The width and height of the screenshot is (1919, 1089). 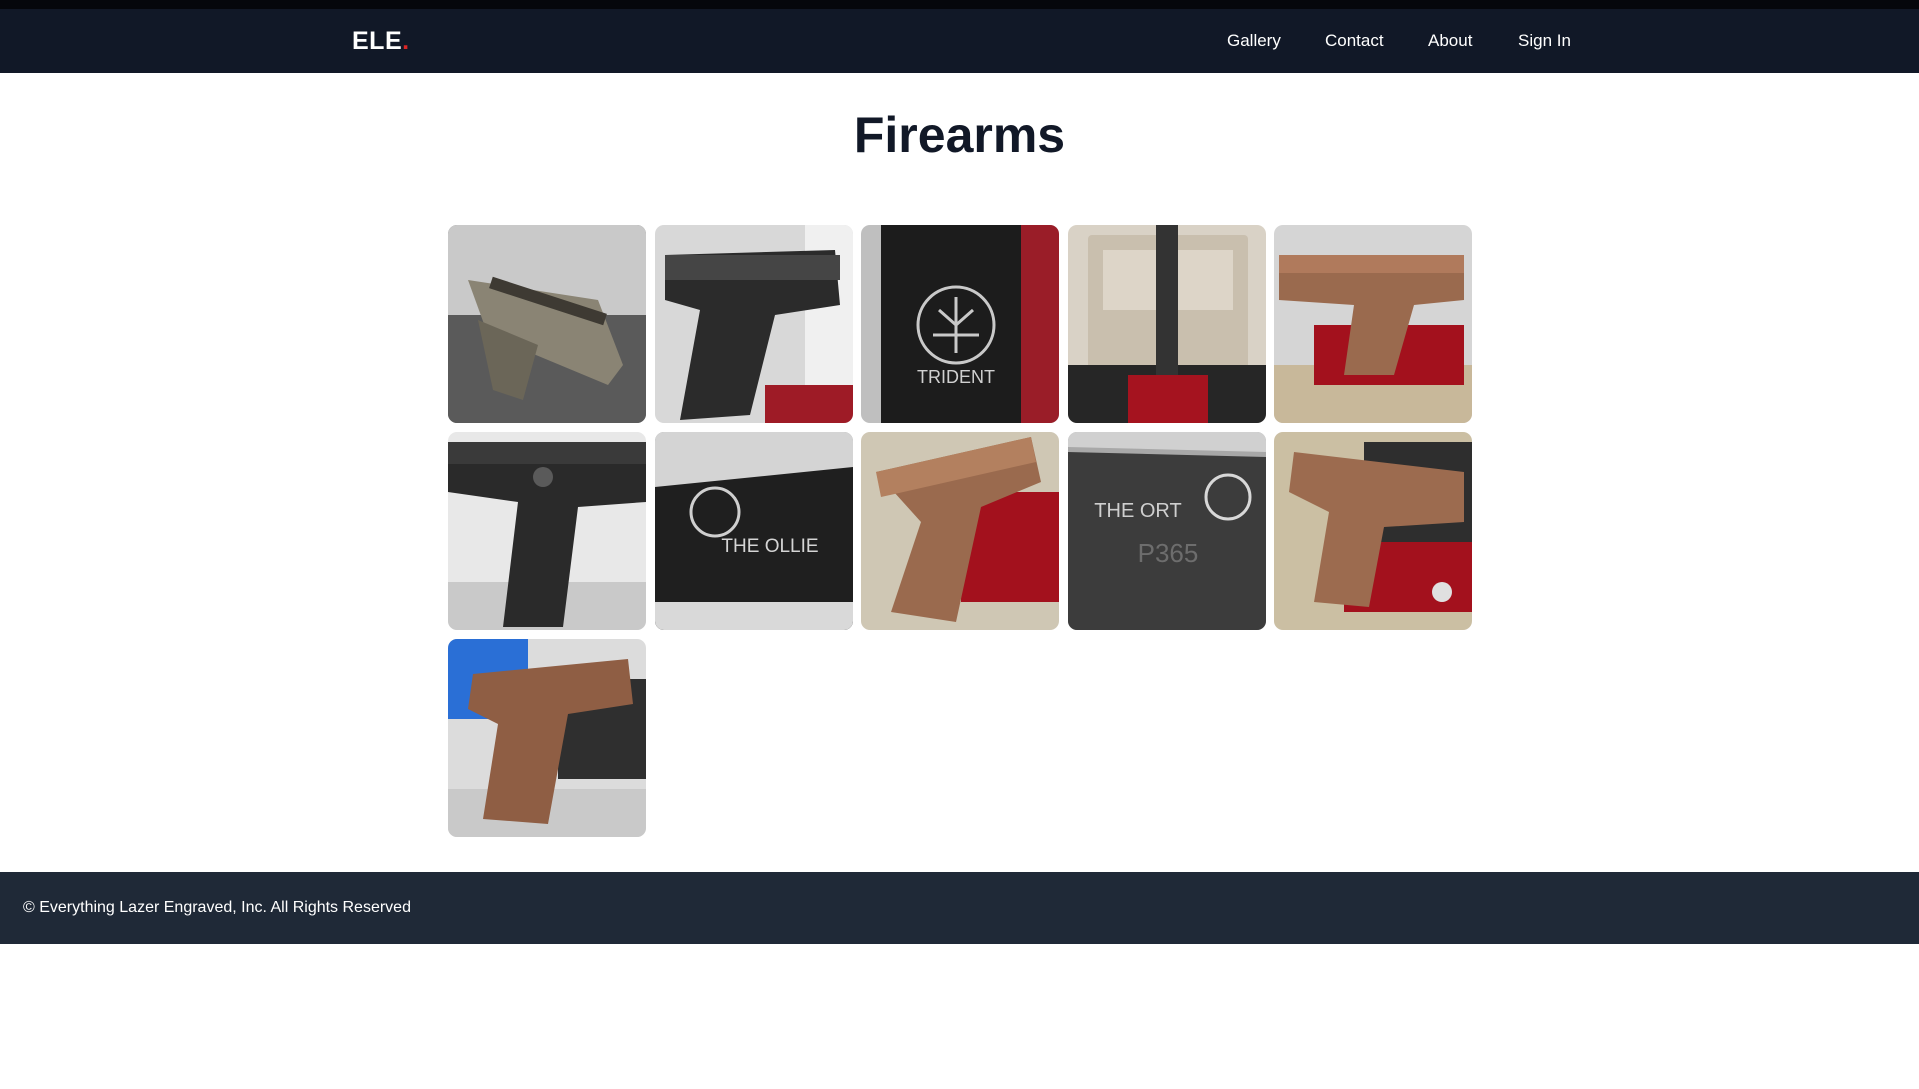 What do you see at coordinates (956, 377) in the screenshot?
I see `svg-text: TRIDENT` at bounding box center [956, 377].